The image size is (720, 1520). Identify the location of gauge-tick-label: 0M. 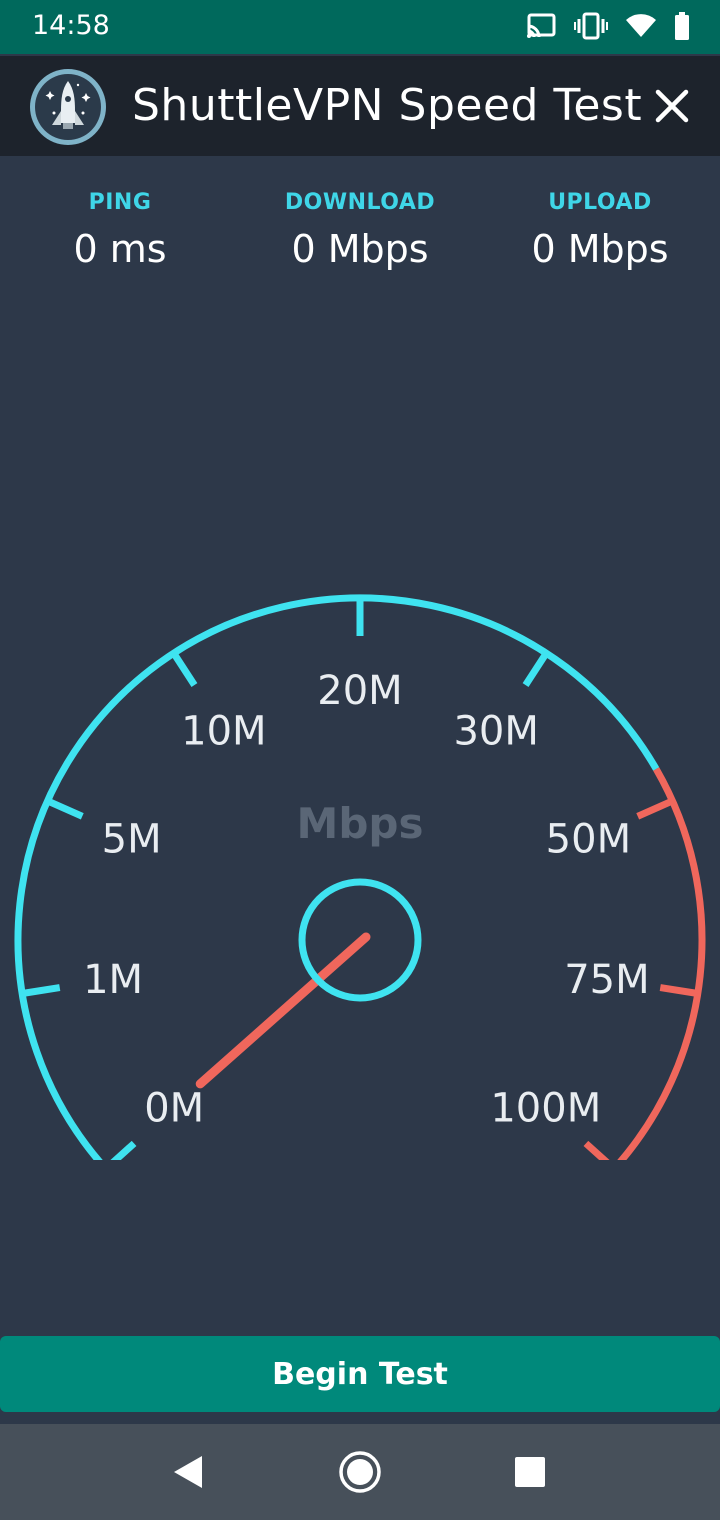
(174, 1108).